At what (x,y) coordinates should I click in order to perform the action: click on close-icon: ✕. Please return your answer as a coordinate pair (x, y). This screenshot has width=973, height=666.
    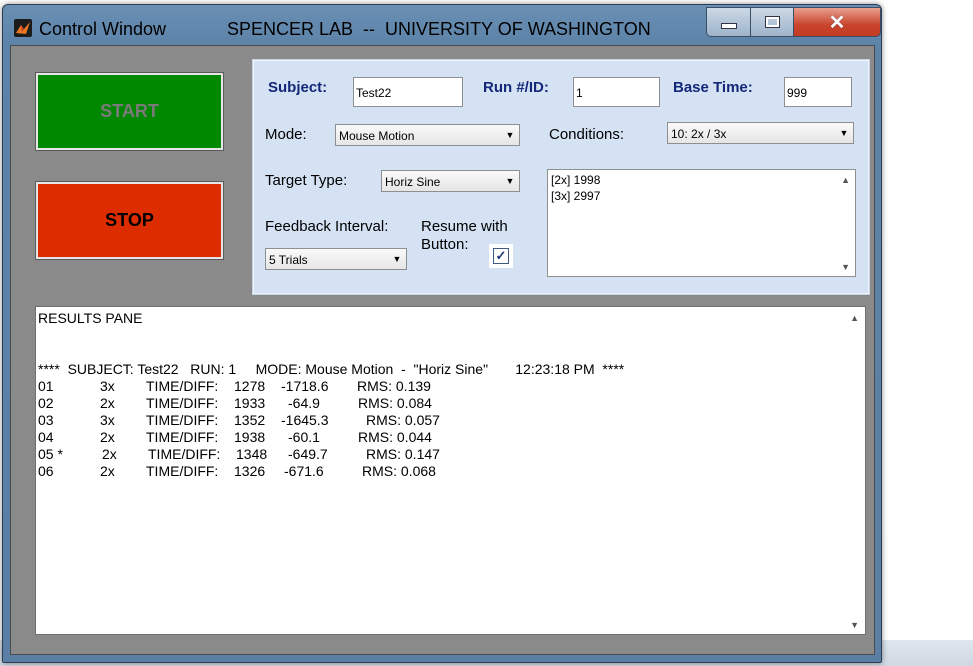
    Looking at the image, I should click on (837, 22).